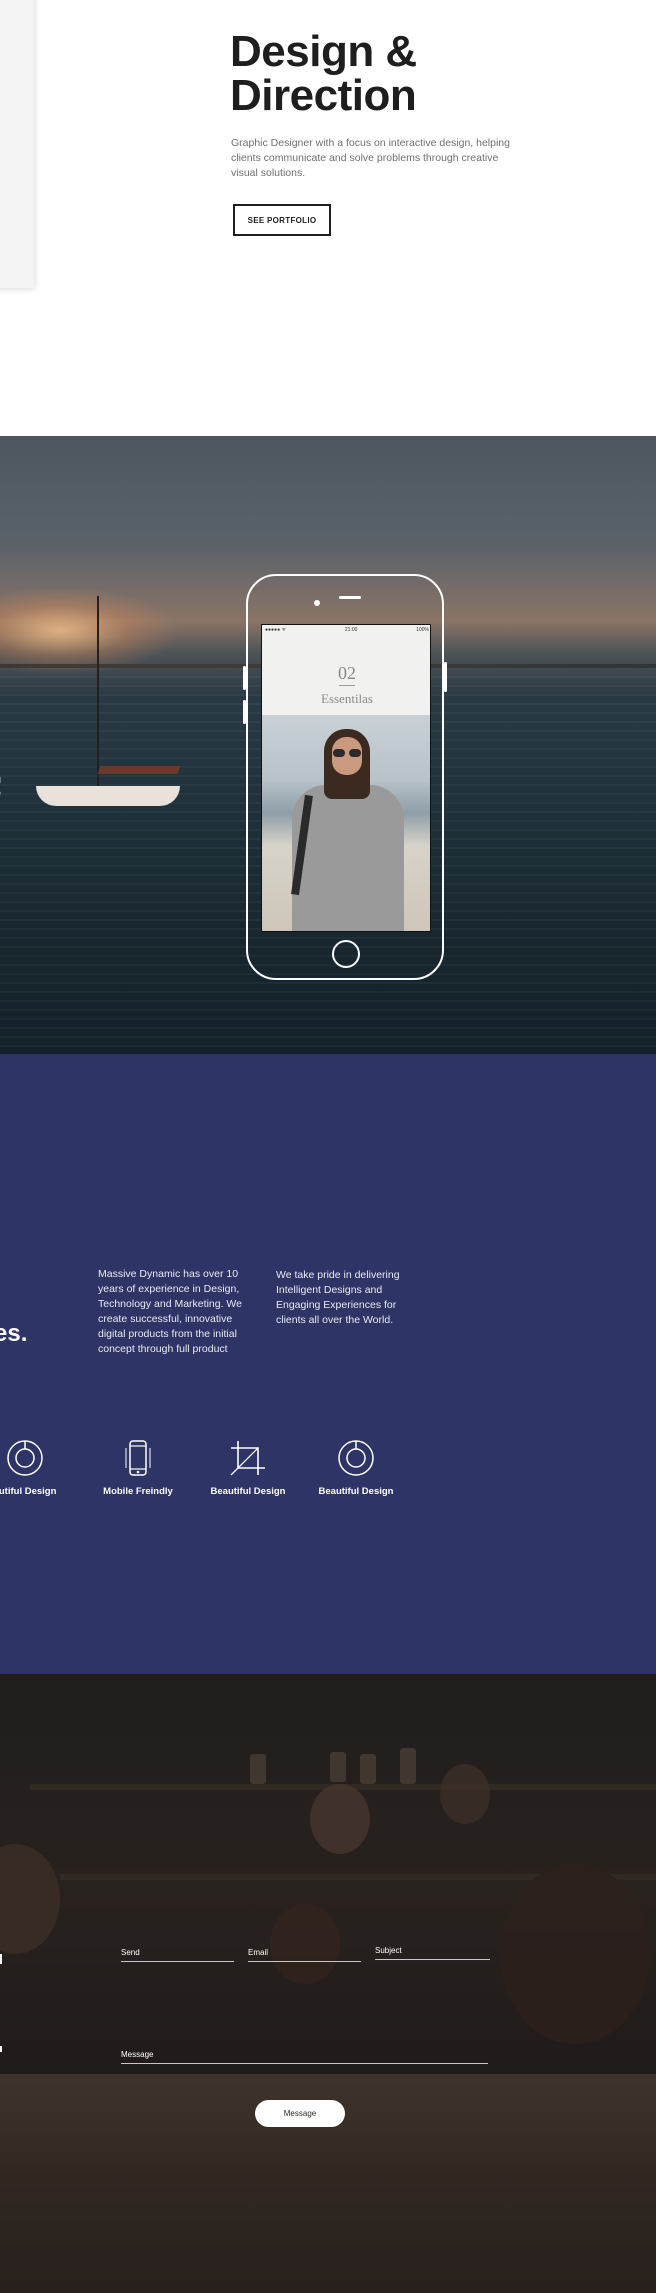  I want to click on send-message-button: Message, so click(300, 2113).